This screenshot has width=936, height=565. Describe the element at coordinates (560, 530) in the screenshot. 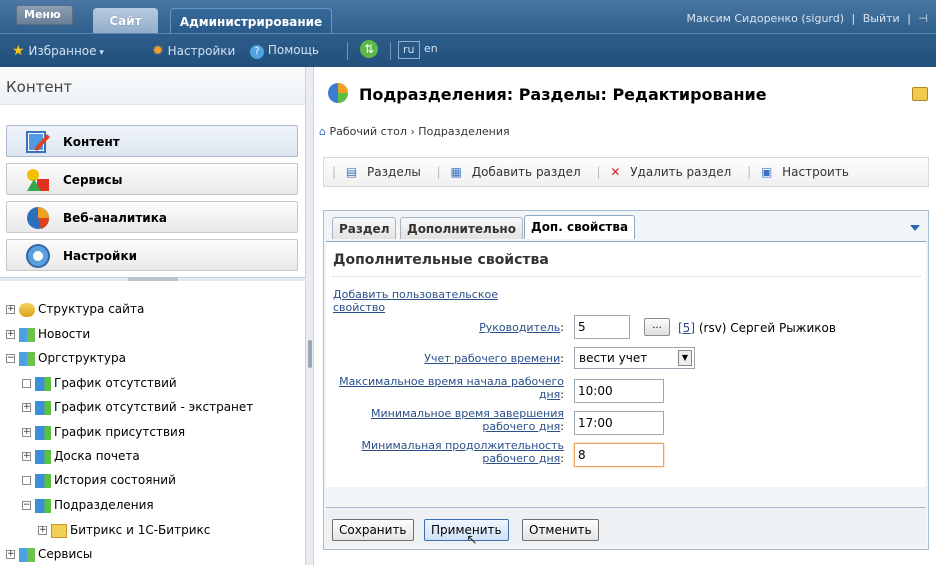

I see `cancel-button: Отменить` at that location.